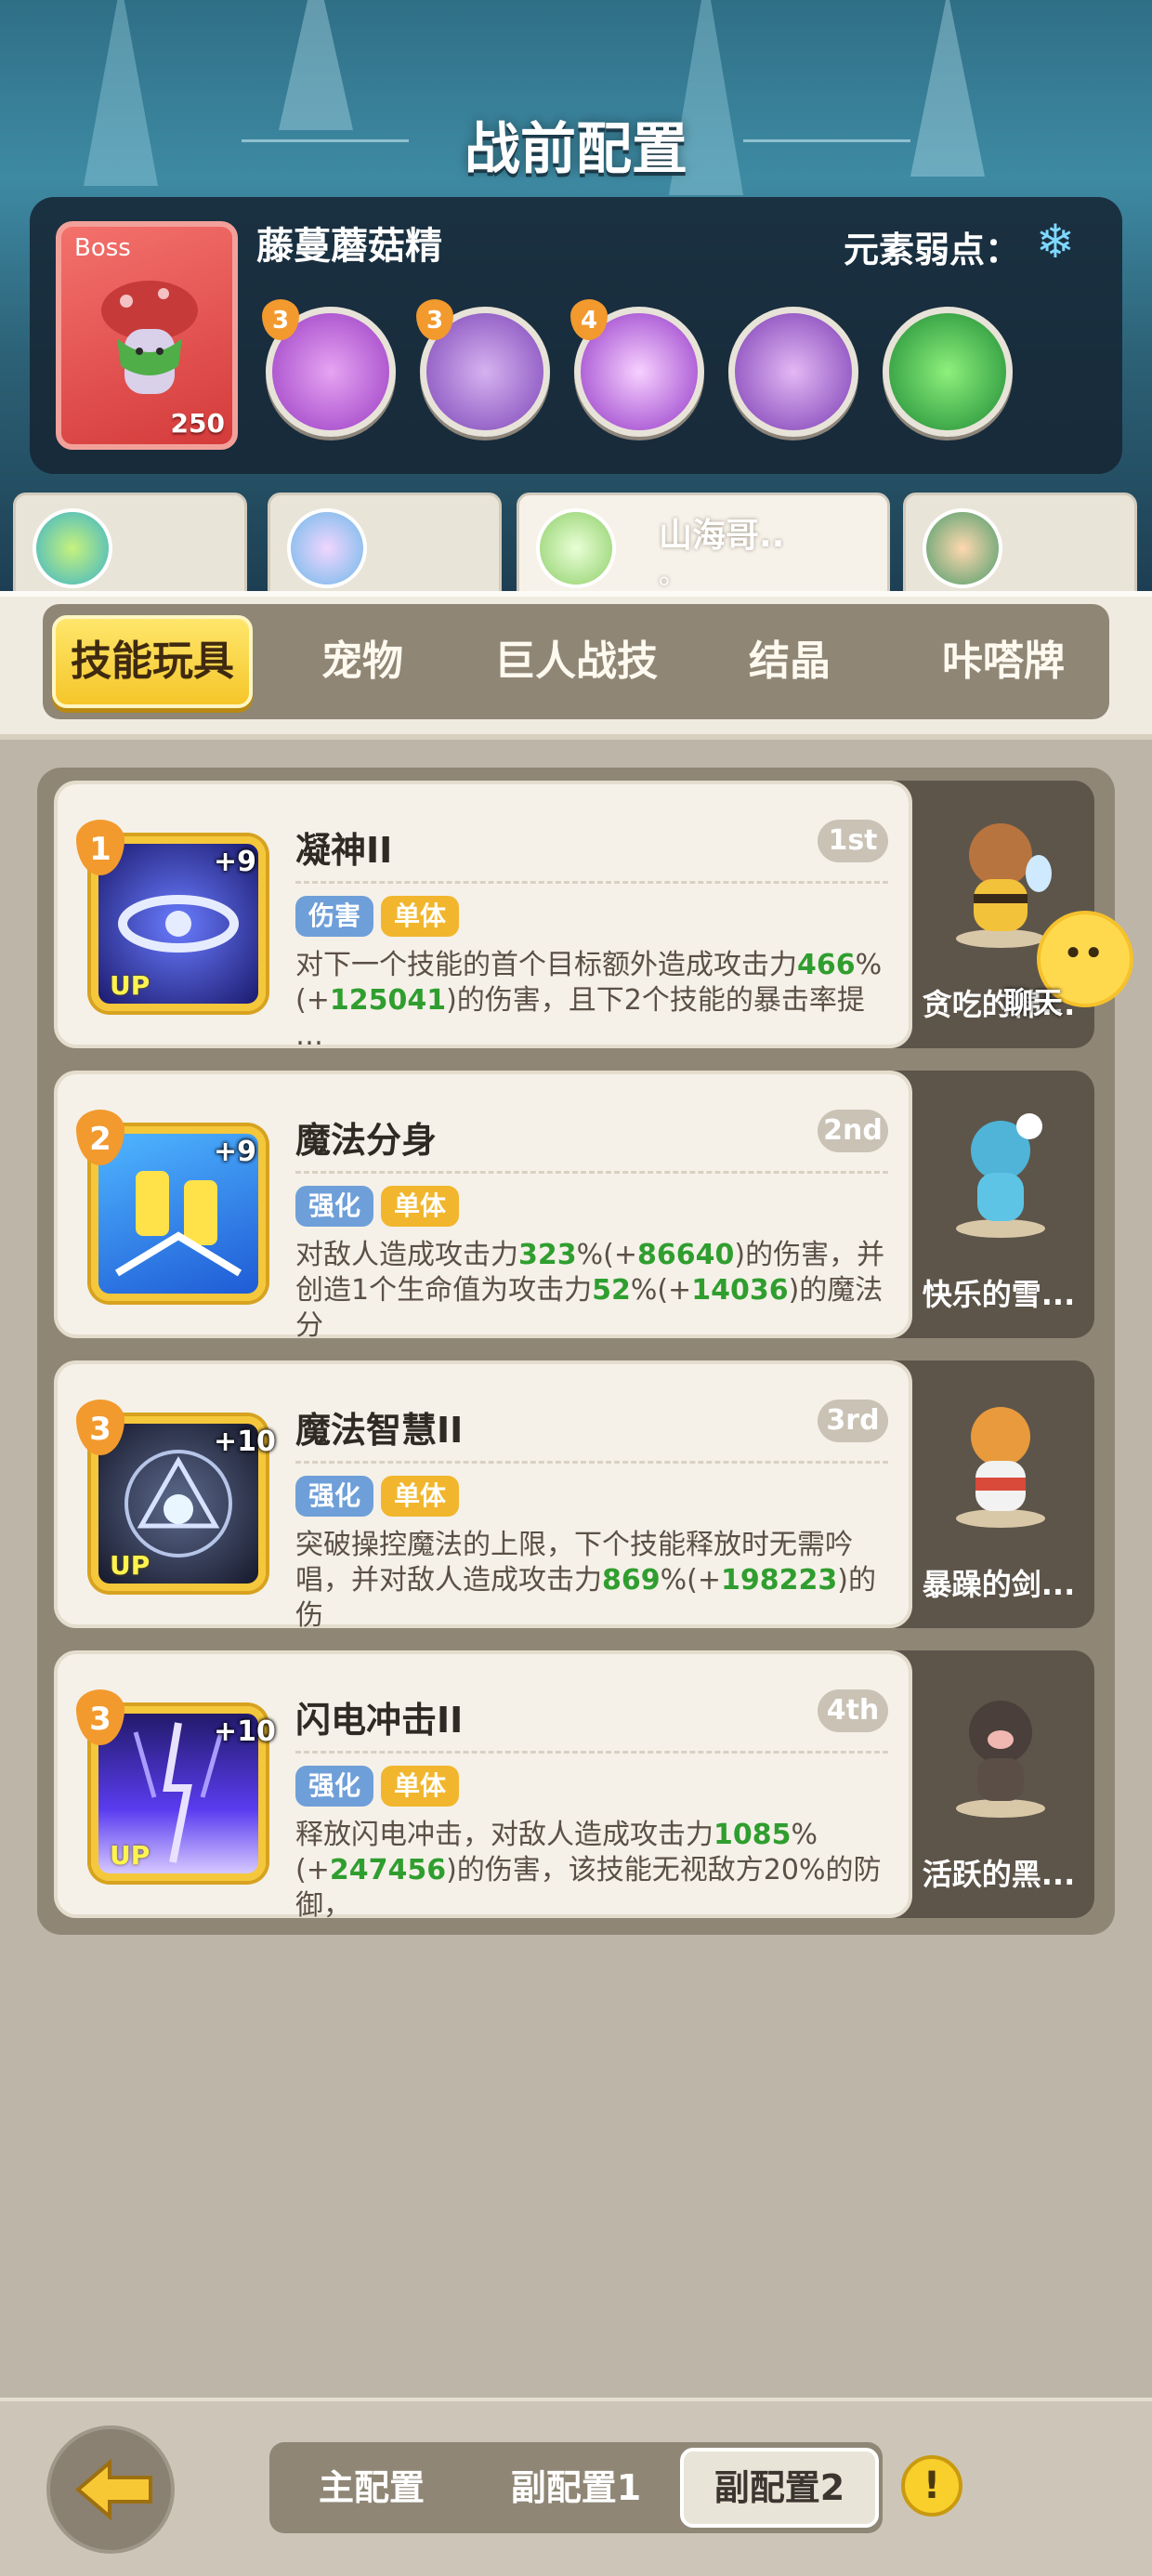  I want to click on boss-panel: Boss 250 藤蔓蘑菇精 元素弱点： ❄ 3 3 4, so click(576, 335).